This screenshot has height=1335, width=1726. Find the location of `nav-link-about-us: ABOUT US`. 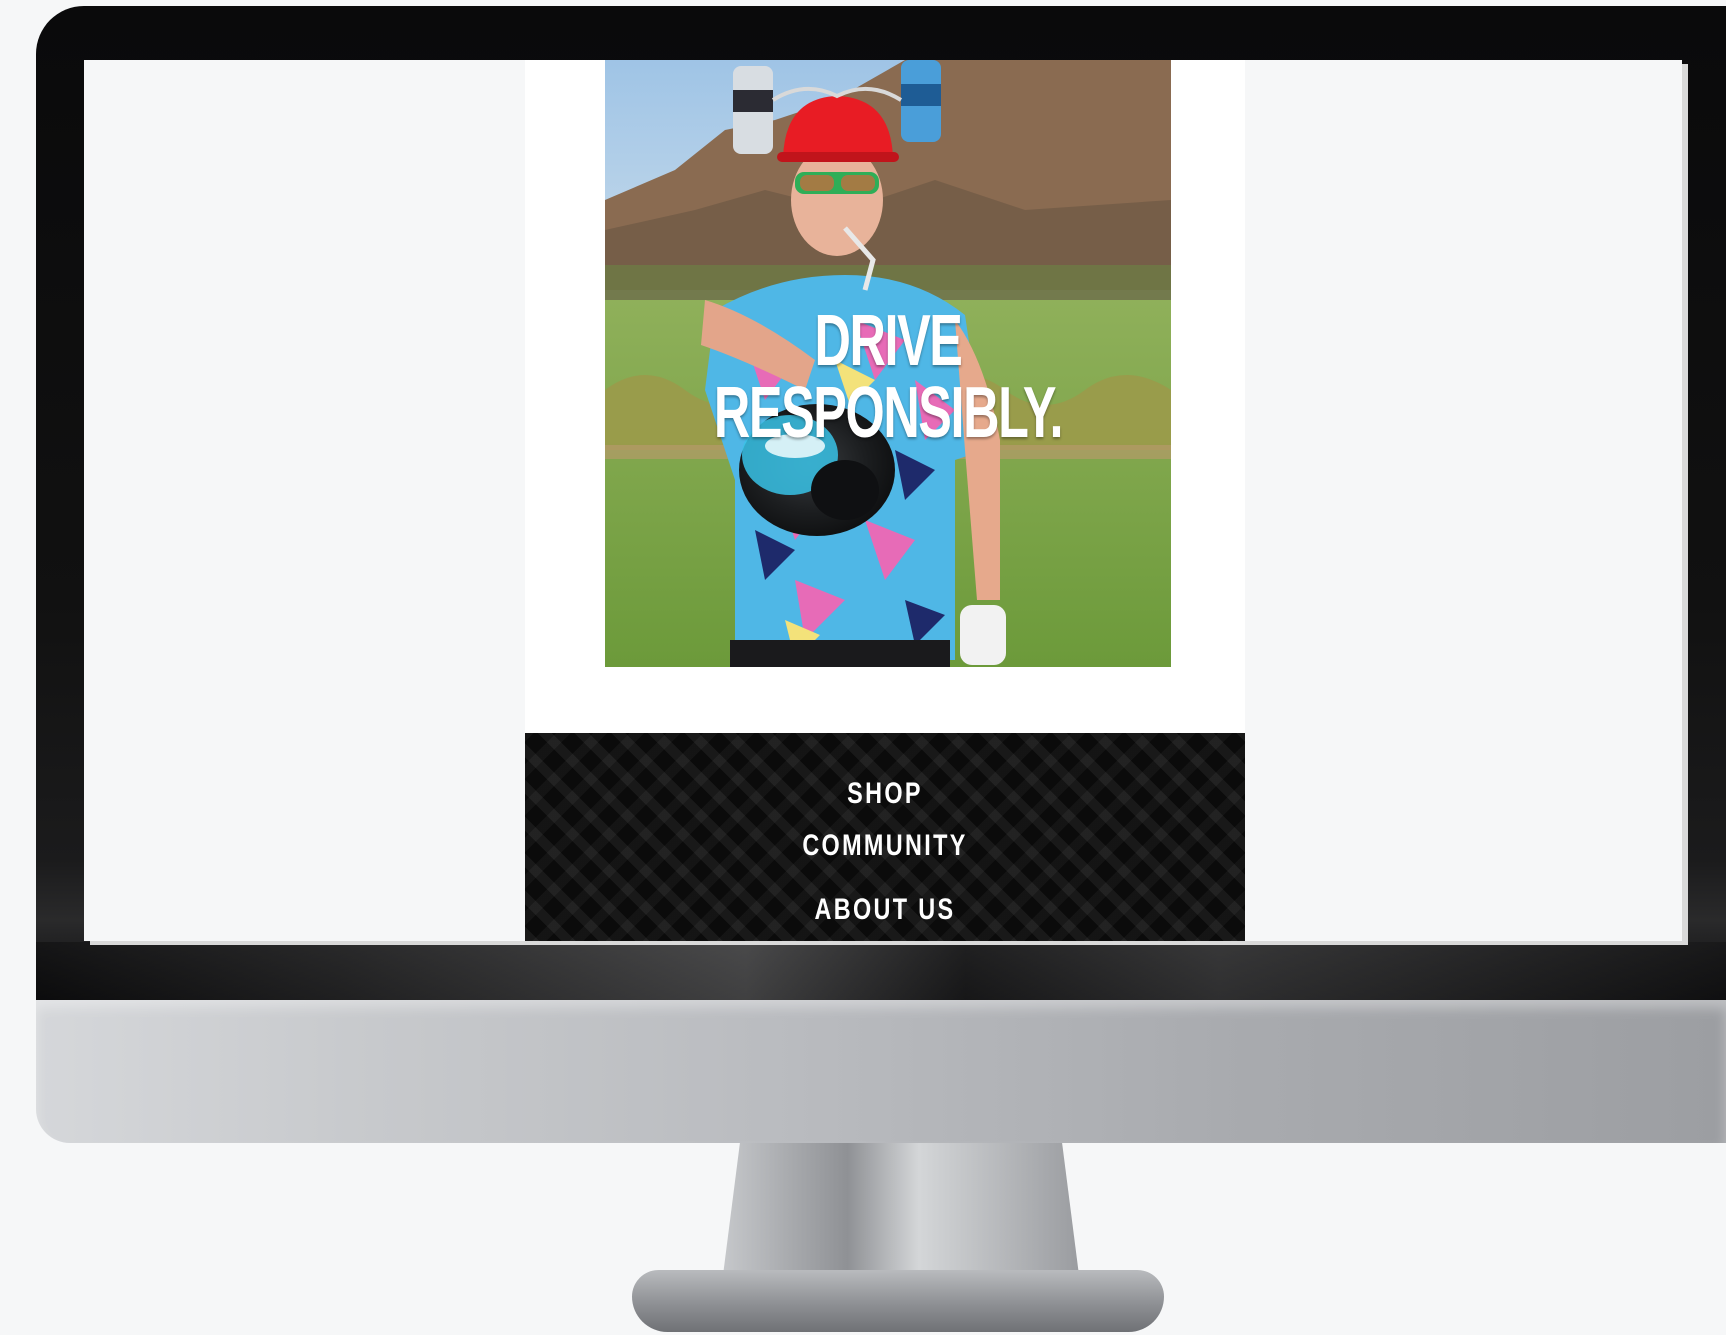

nav-link-about-us: ABOUT US is located at coordinates (885, 910).